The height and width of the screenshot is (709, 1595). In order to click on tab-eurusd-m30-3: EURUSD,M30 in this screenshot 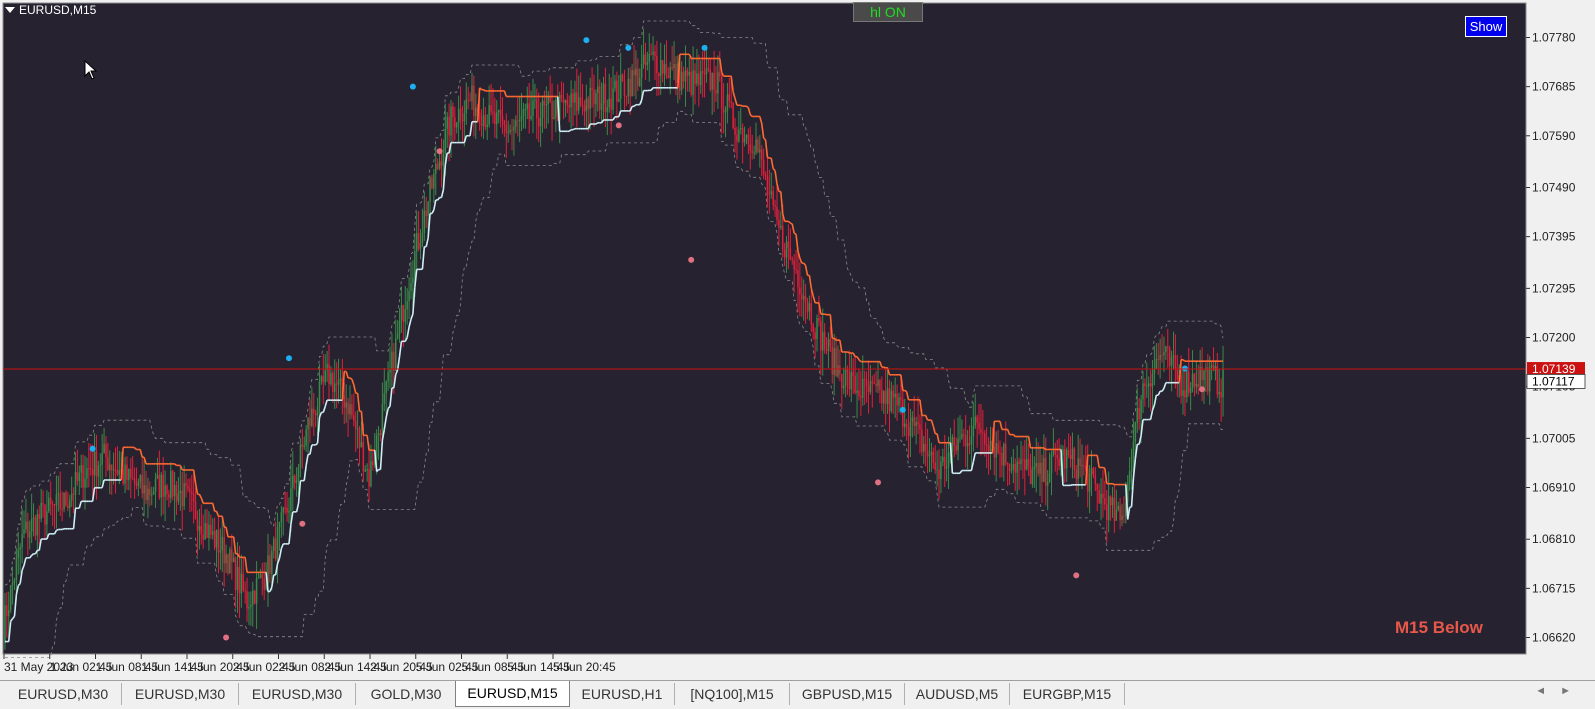, I will do `click(297, 694)`.